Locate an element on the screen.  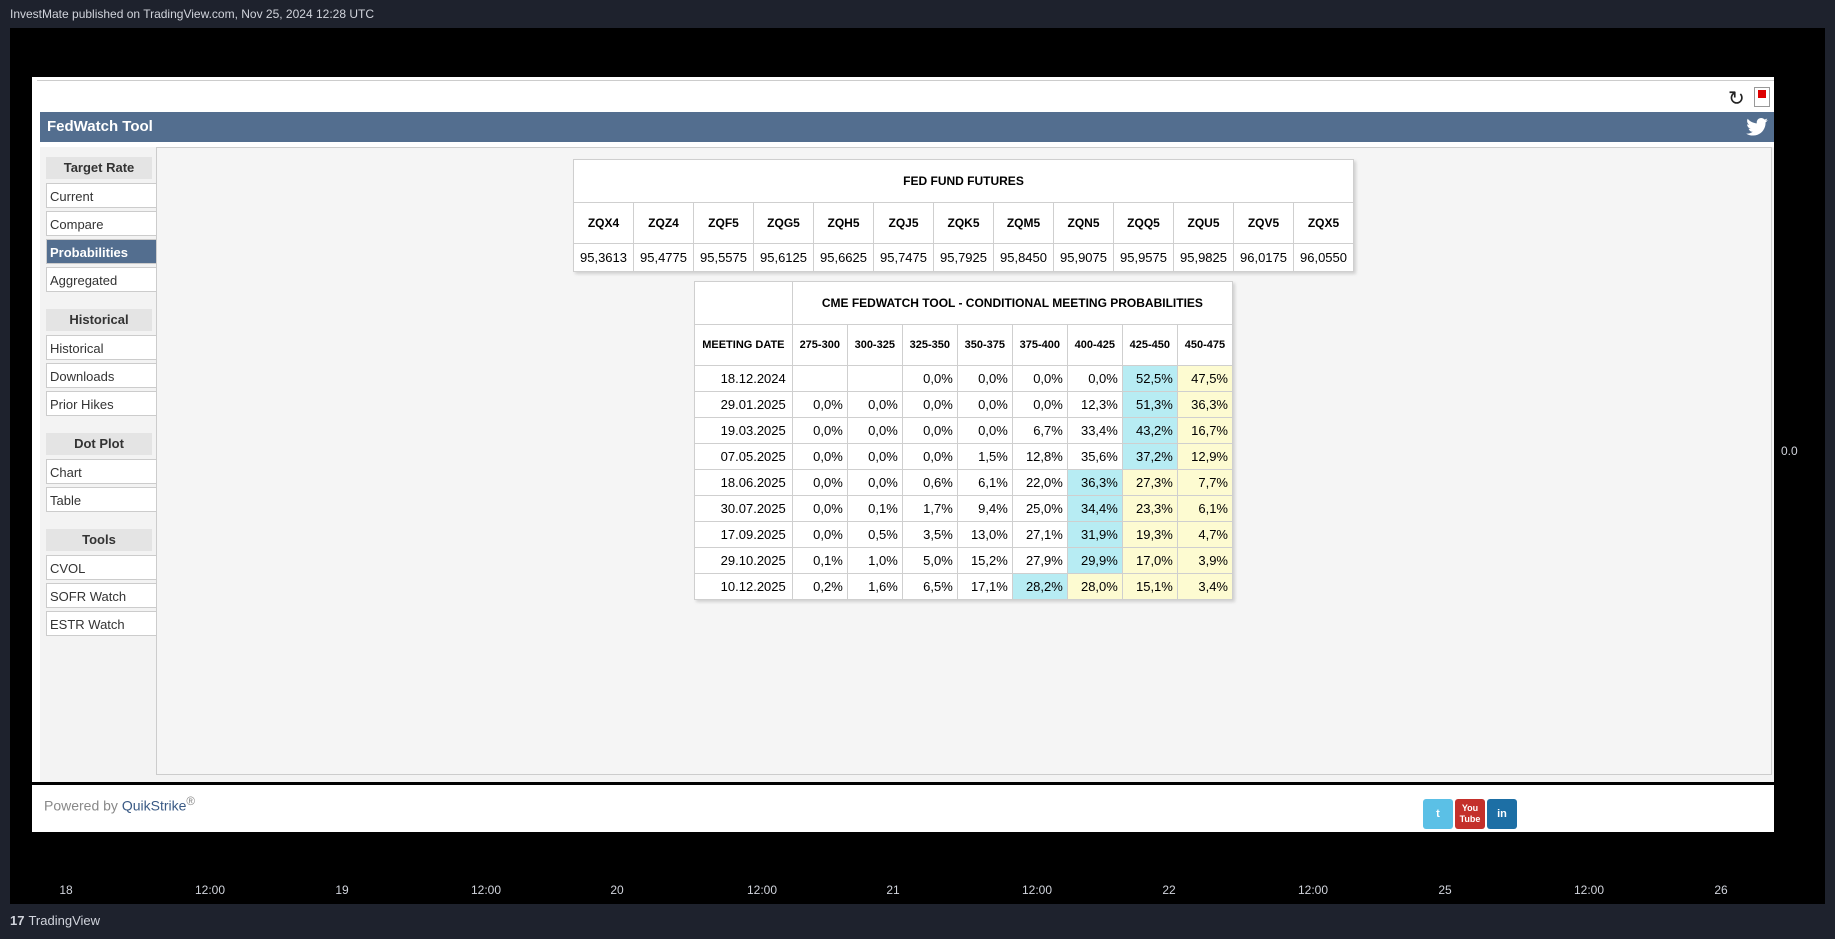
probability-header-cell: 450-475 is located at coordinates (1205, 345).